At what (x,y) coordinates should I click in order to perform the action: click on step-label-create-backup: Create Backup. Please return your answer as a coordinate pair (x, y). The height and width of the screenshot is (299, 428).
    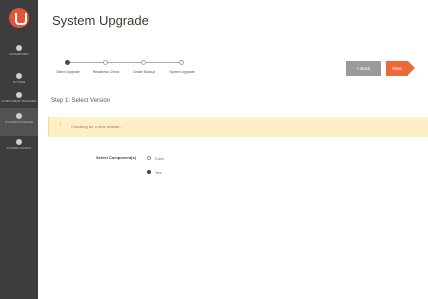
    Looking at the image, I should click on (144, 72).